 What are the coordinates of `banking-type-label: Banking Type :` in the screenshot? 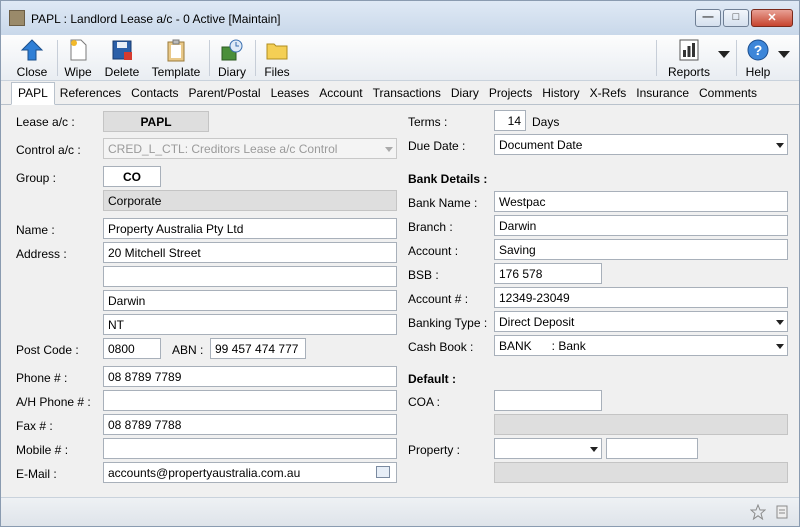 It's located at (448, 323).